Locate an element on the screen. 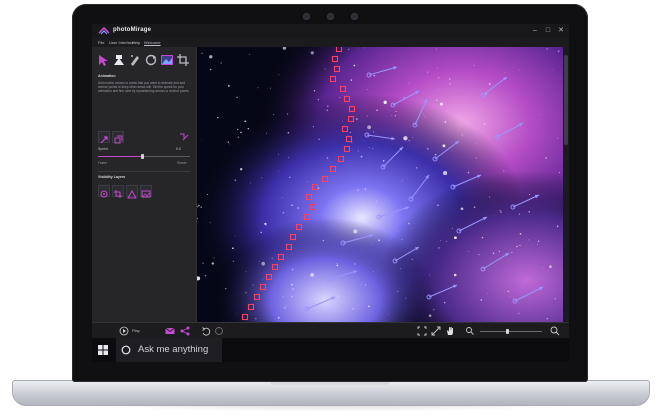 This screenshot has width=660, height=416. fullscreen-icon is located at coordinates (436, 331).